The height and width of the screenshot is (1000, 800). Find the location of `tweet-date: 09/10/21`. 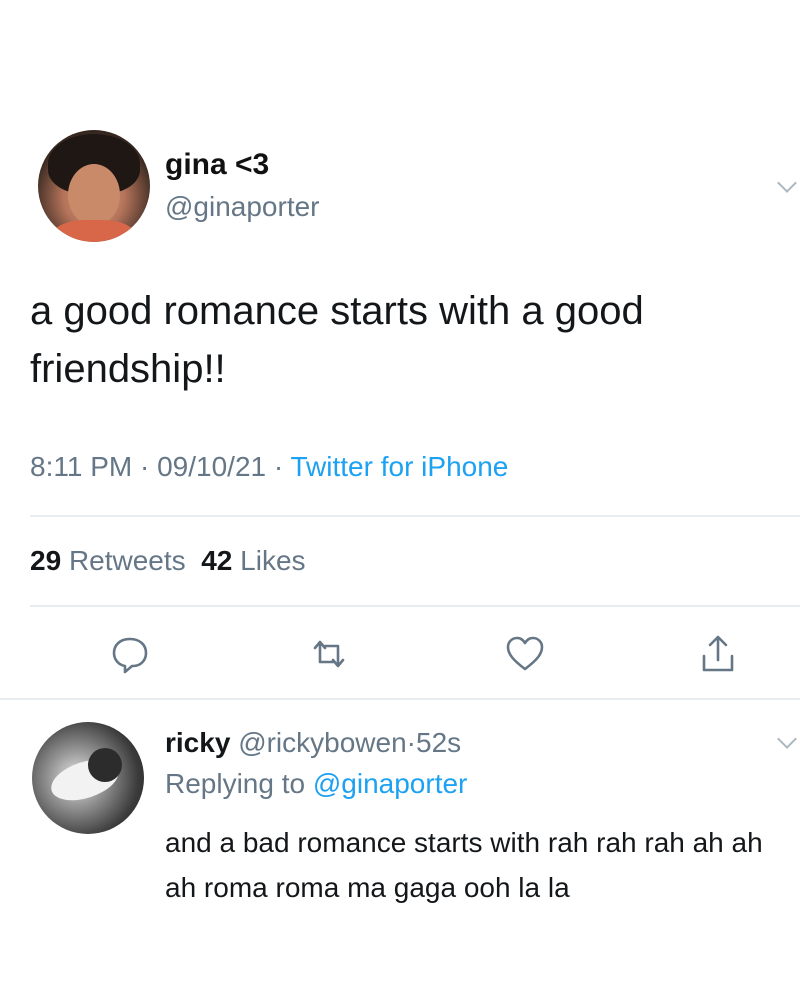

tweet-date: 09/10/21 is located at coordinates (211, 466).